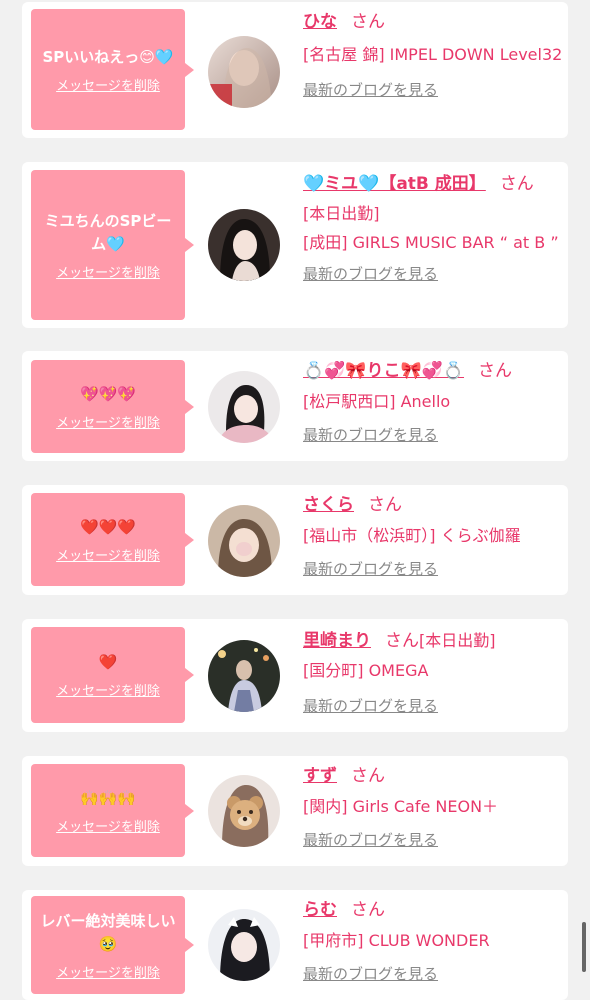  What do you see at coordinates (341, 213) in the screenshot?
I see `shop-line: [本日出勤]` at bounding box center [341, 213].